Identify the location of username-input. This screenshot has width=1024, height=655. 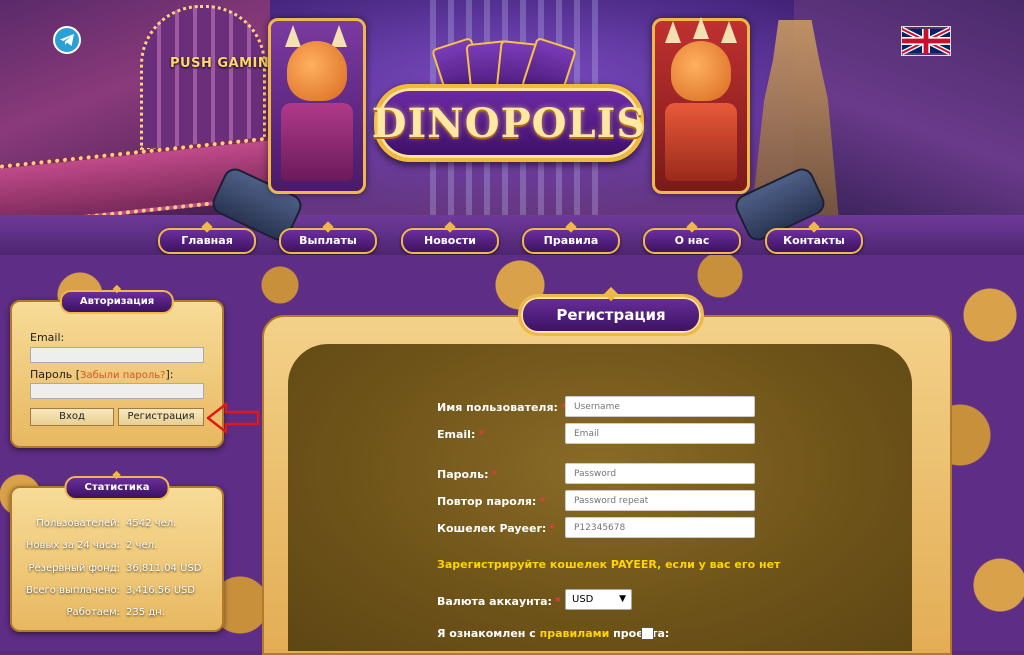
(660, 406).